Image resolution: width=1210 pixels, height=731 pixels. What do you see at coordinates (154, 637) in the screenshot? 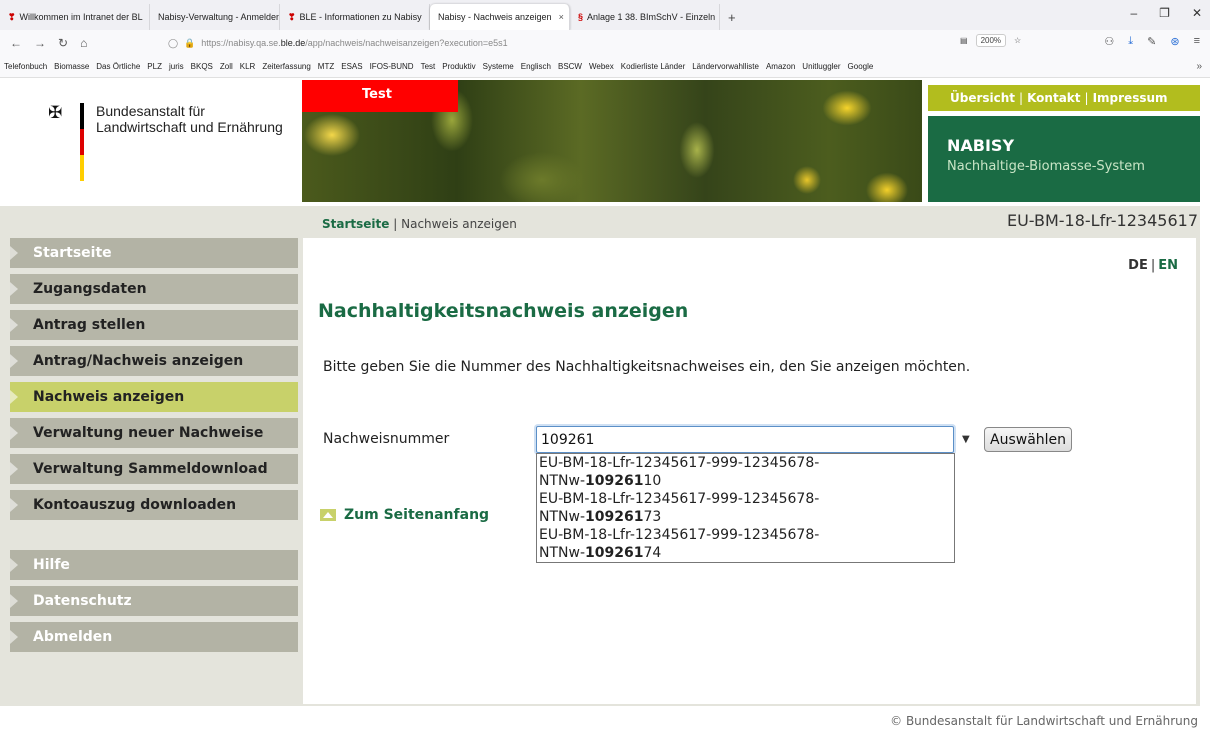
I see `sidebar-item-abmelden: Abmelden` at bounding box center [154, 637].